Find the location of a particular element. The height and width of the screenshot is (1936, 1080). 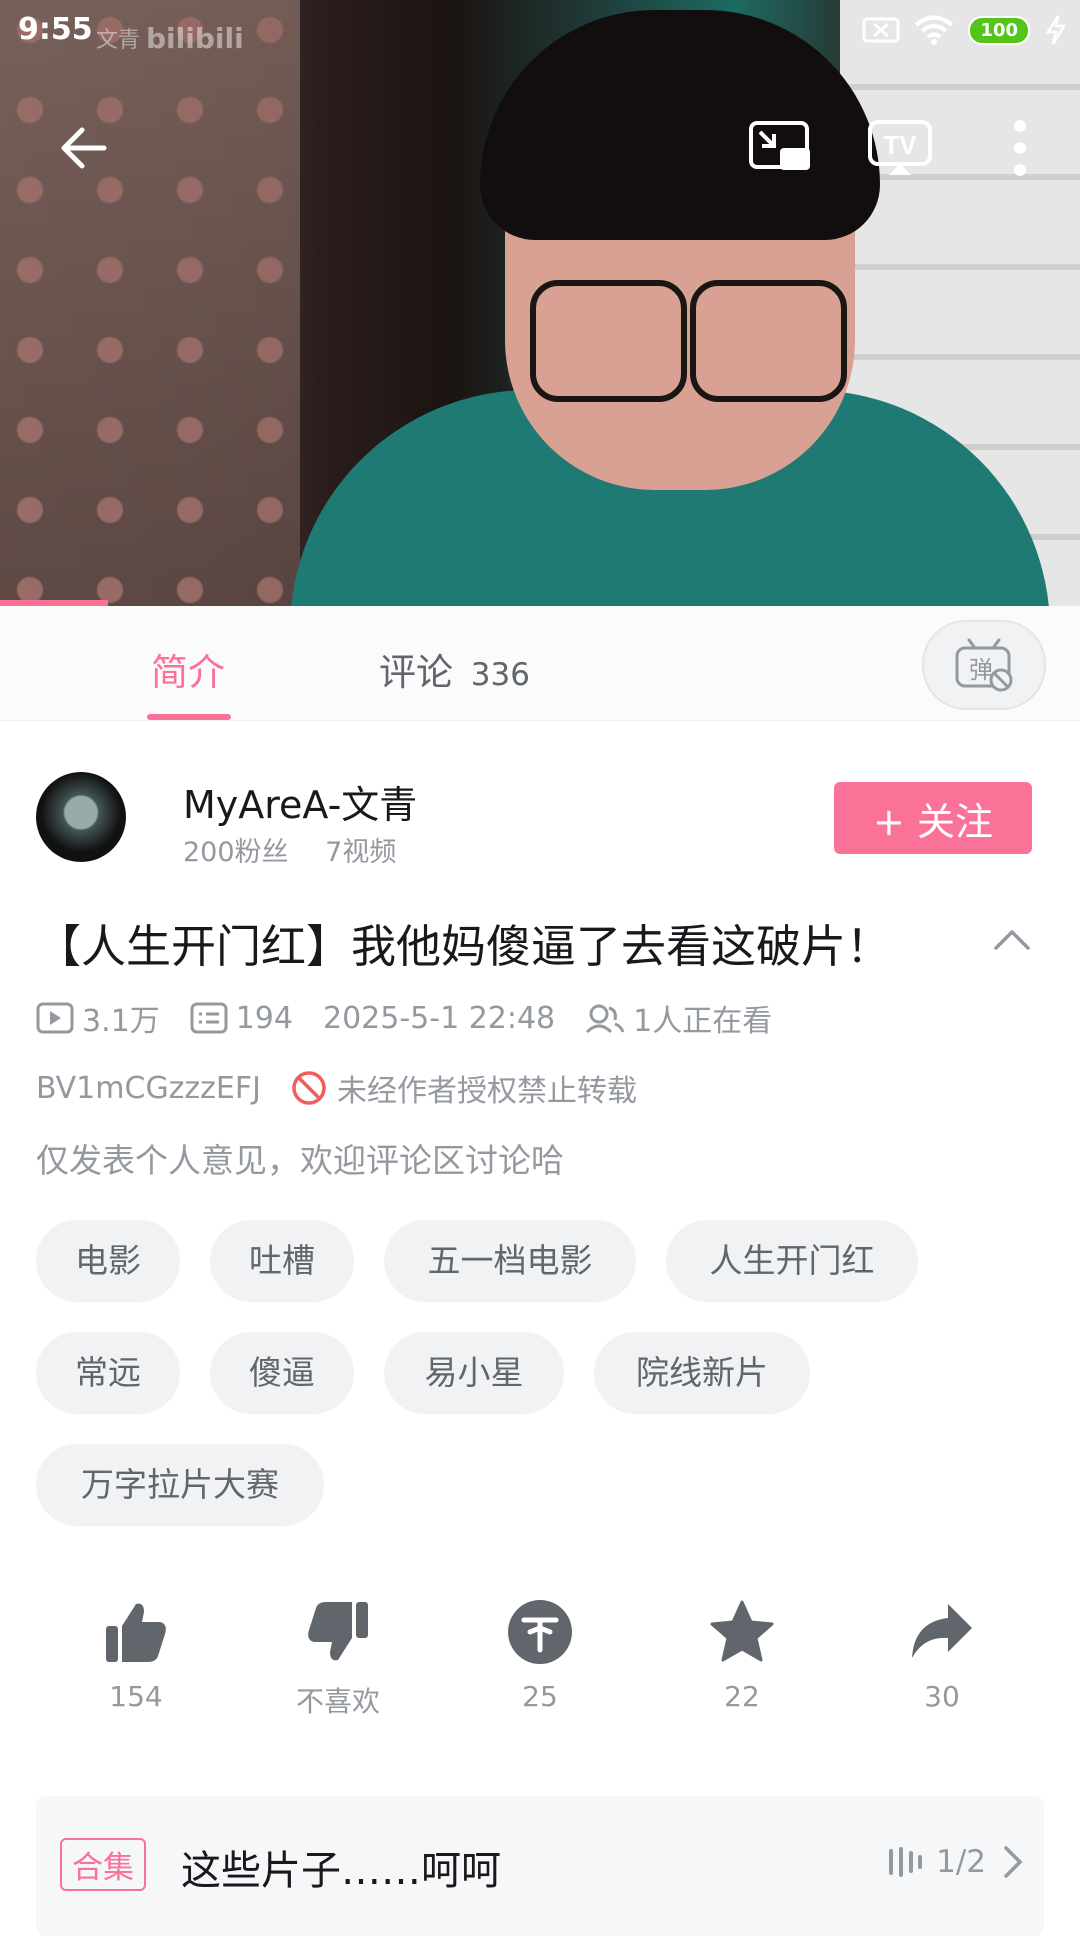

video-title: 【人生开门红】我他妈傻逼了去看这破片！ is located at coordinates (464, 946).